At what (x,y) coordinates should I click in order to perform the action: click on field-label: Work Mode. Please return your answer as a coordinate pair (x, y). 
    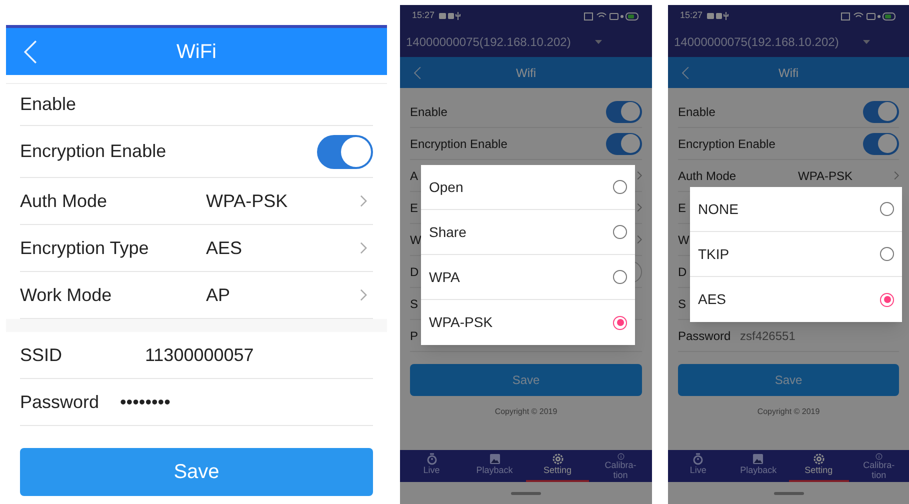
    Looking at the image, I should click on (66, 294).